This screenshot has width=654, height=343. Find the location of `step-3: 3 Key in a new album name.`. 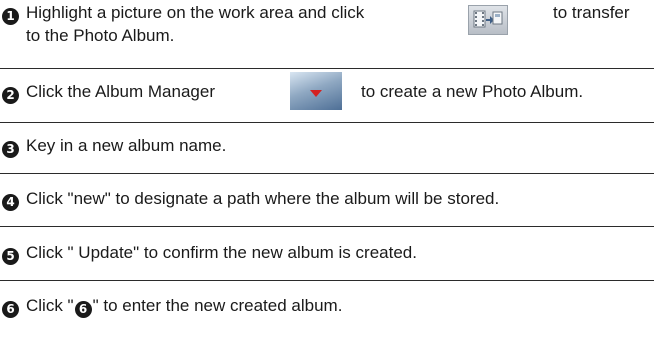

step-3: 3 Key in a new album name. is located at coordinates (327, 146).